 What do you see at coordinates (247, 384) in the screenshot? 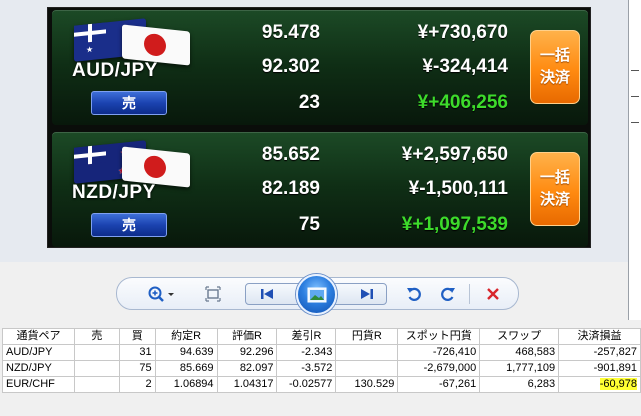
I see `table-cell: 1.04317` at bounding box center [247, 384].